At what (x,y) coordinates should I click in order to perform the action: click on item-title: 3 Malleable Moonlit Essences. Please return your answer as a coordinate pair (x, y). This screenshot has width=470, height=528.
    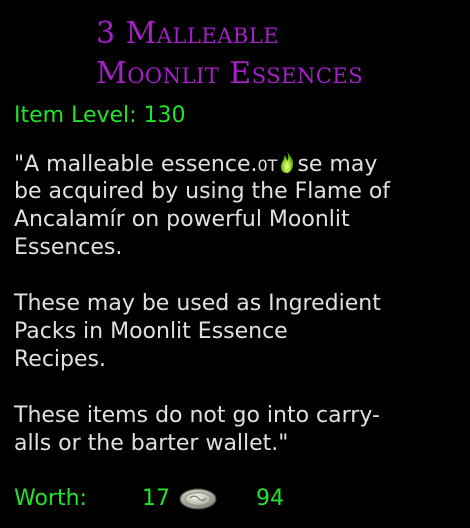
    Looking at the image, I should click on (276, 54).